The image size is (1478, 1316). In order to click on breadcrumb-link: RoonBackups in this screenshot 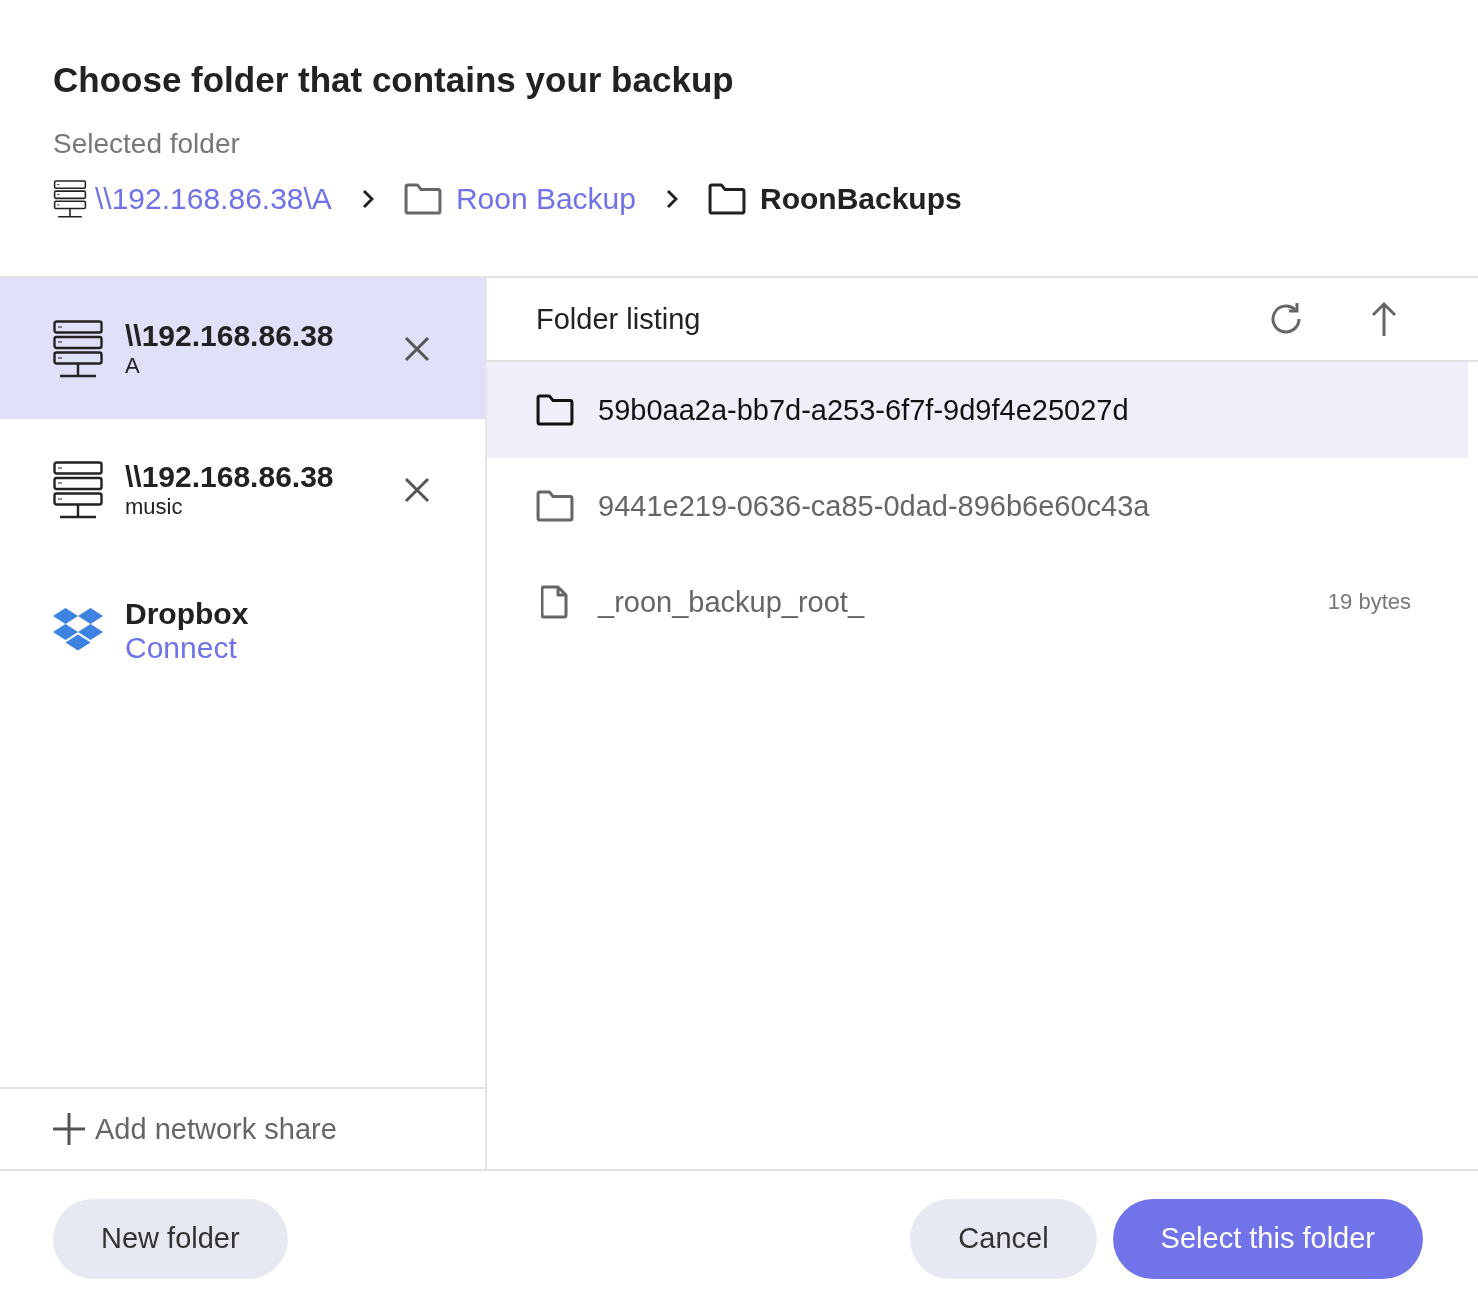, I will do `click(861, 199)`.